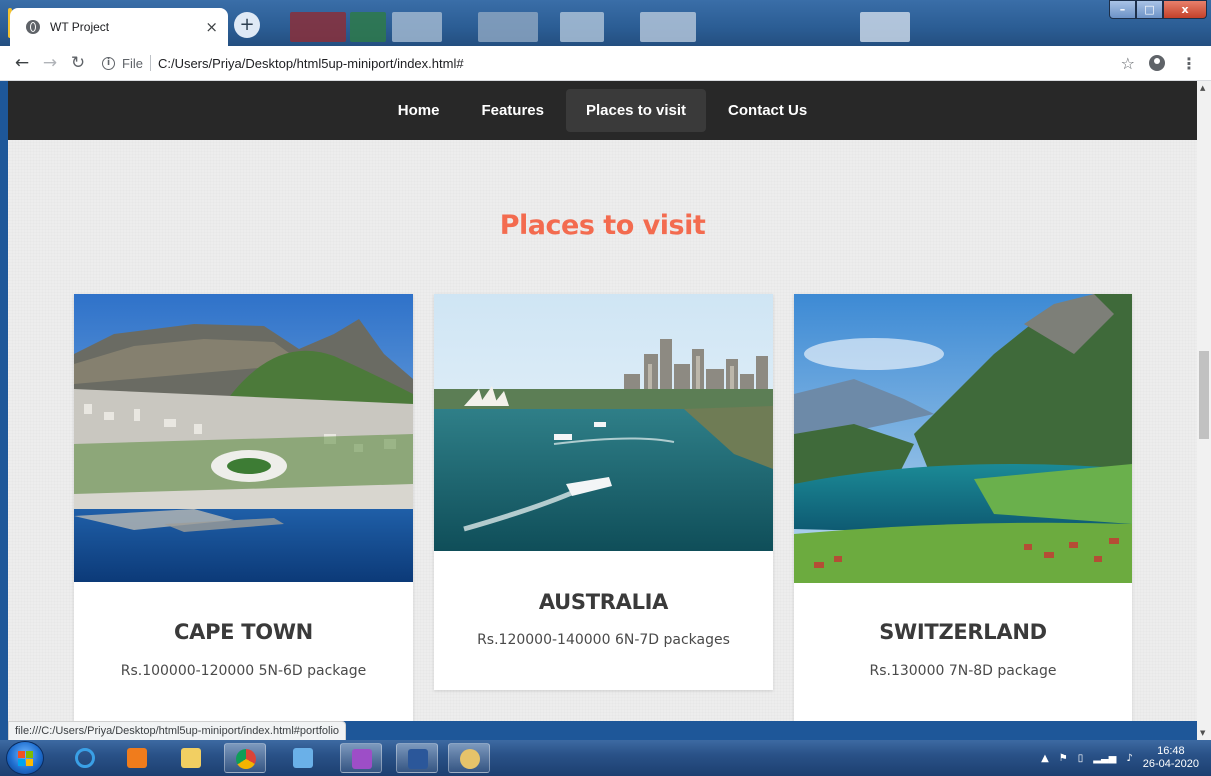  What do you see at coordinates (1204, 395) in the screenshot?
I see `scrollbar-thumb` at bounding box center [1204, 395].